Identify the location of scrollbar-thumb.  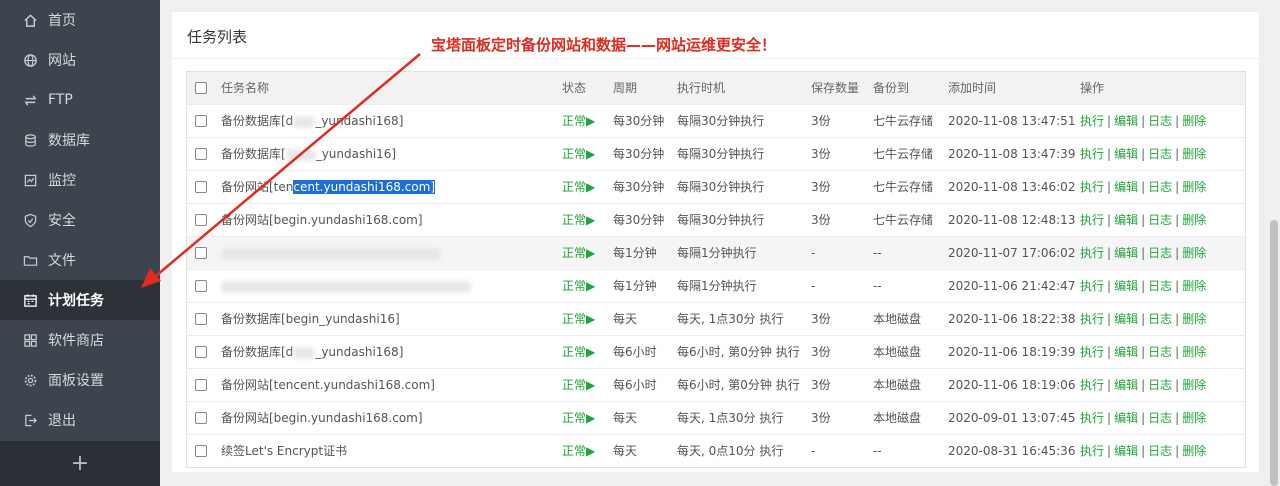
(1274, 353).